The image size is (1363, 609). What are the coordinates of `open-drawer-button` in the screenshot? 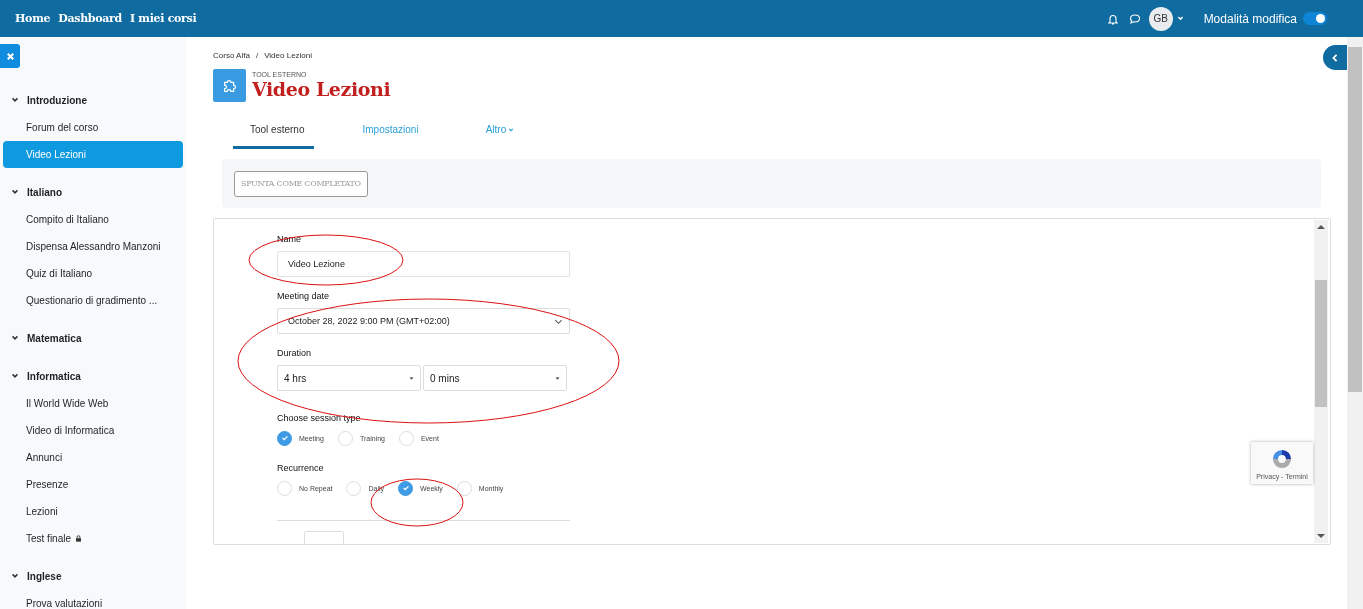 It's located at (1335, 57).